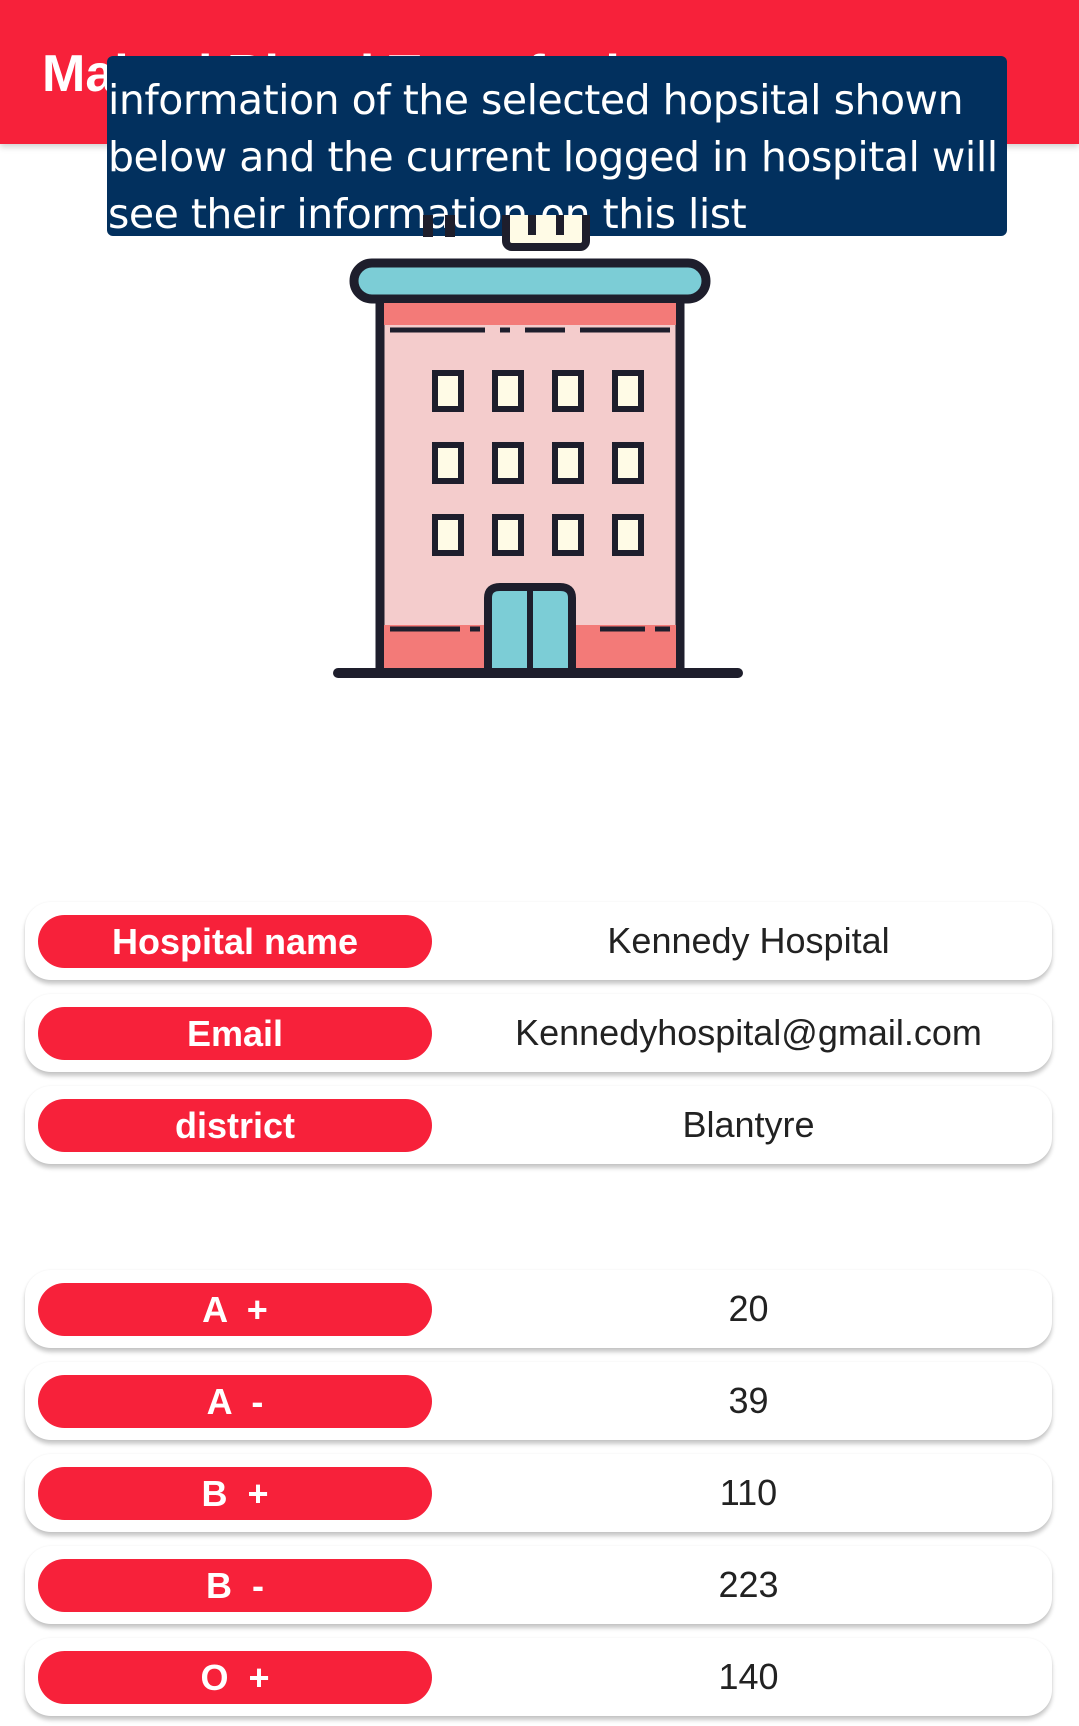  What do you see at coordinates (235, 1585) in the screenshot?
I see `blood-type-label: B -` at bounding box center [235, 1585].